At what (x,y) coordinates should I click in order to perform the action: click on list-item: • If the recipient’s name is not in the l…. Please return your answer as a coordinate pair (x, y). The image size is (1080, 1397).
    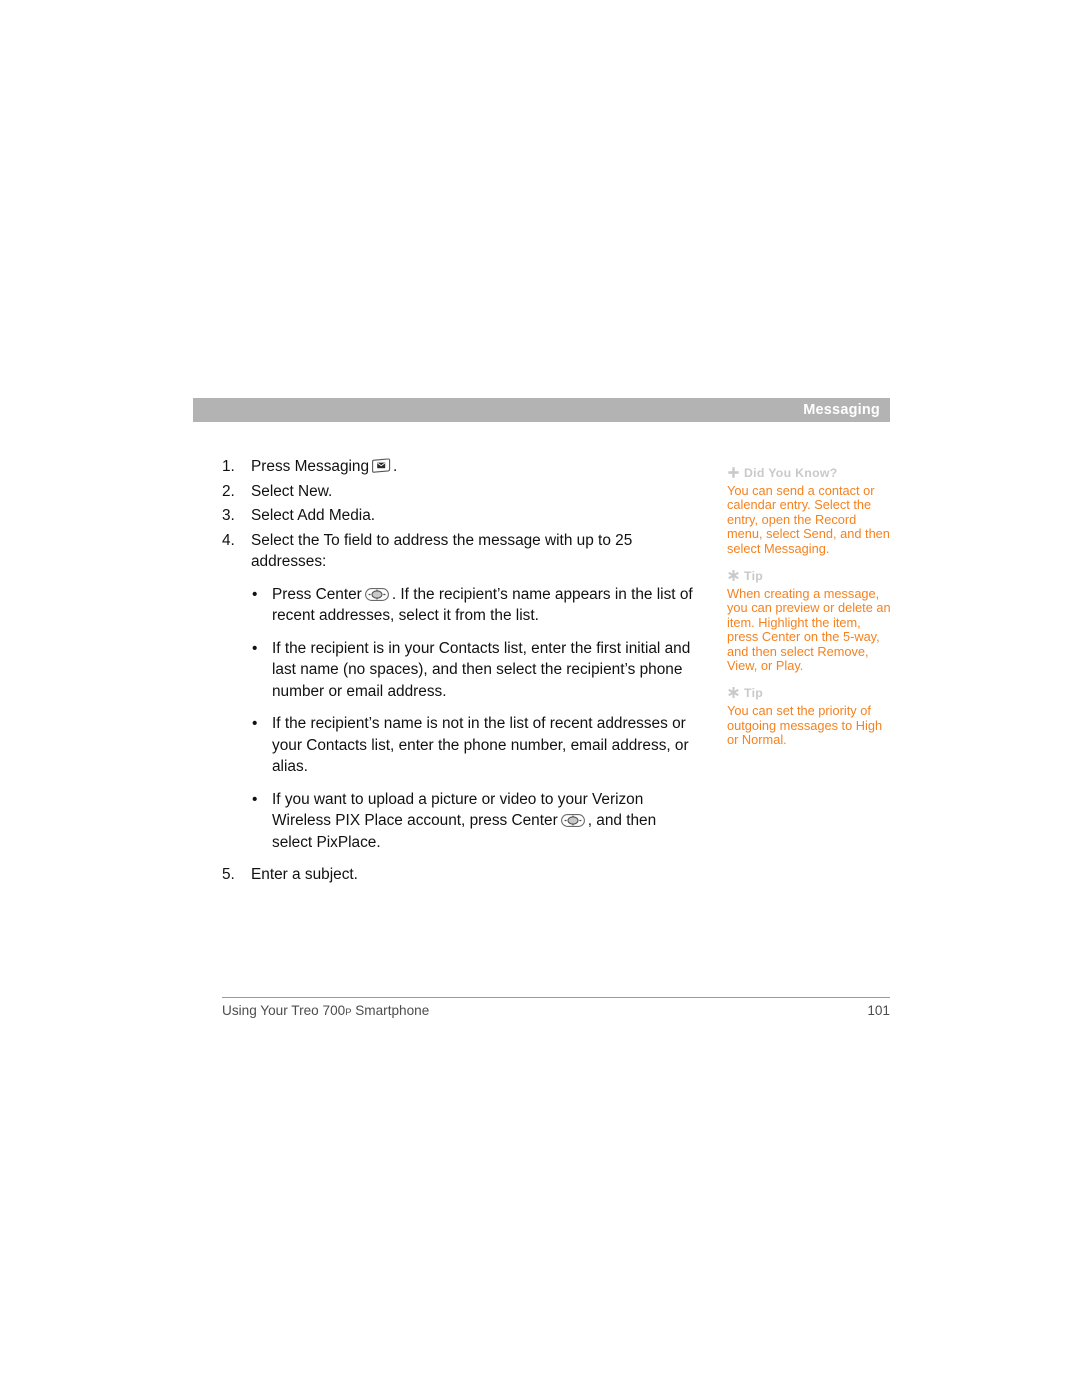
    Looking at the image, I should click on (461, 745).